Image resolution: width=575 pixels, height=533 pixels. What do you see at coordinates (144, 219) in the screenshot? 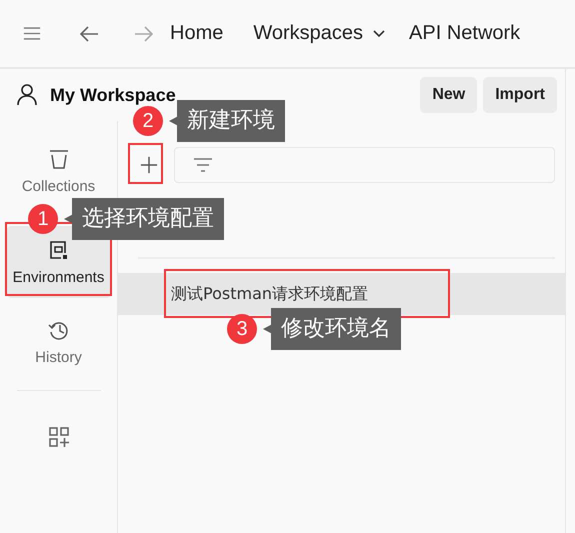
I see `callout-tooltip: 选择环境配置` at bounding box center [144, 219].